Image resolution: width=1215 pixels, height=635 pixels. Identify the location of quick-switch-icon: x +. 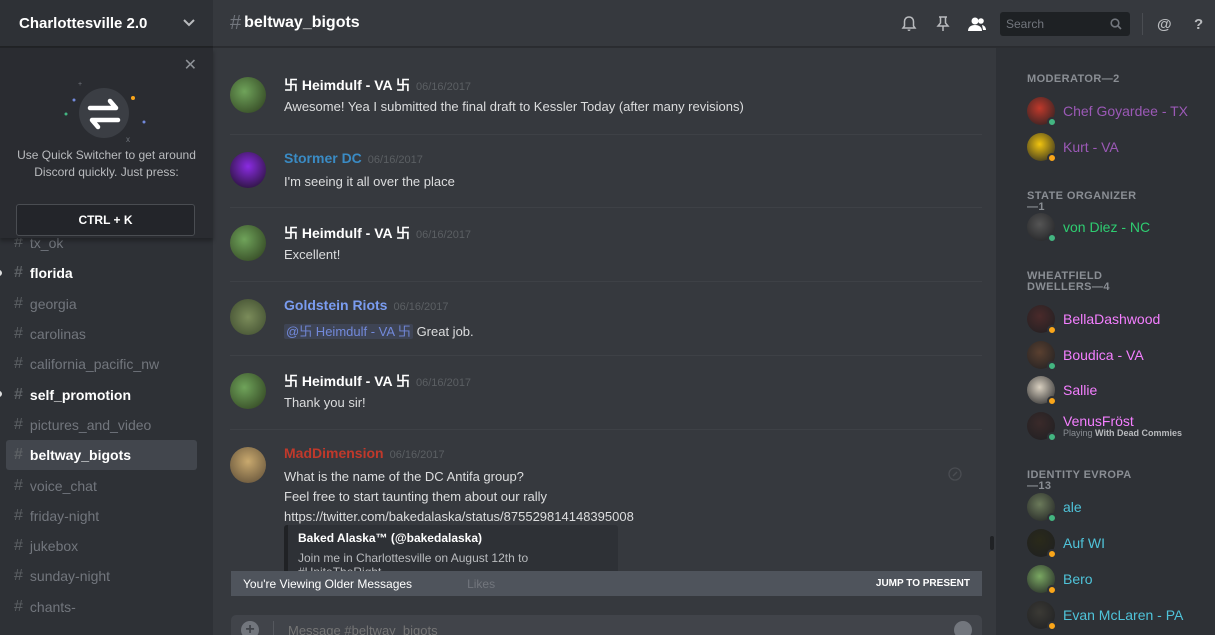
(105, 112).